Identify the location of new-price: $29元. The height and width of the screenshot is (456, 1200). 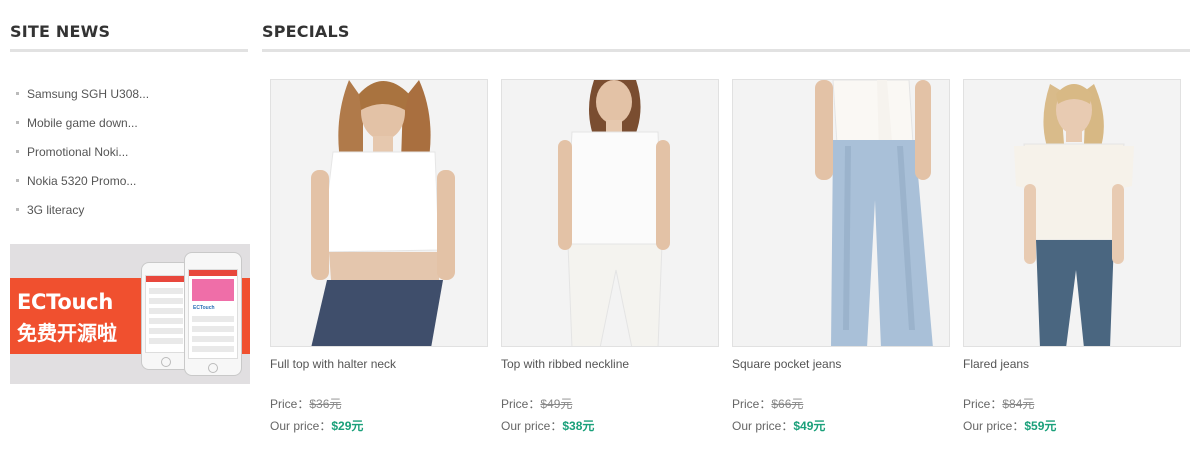
(347, 426).